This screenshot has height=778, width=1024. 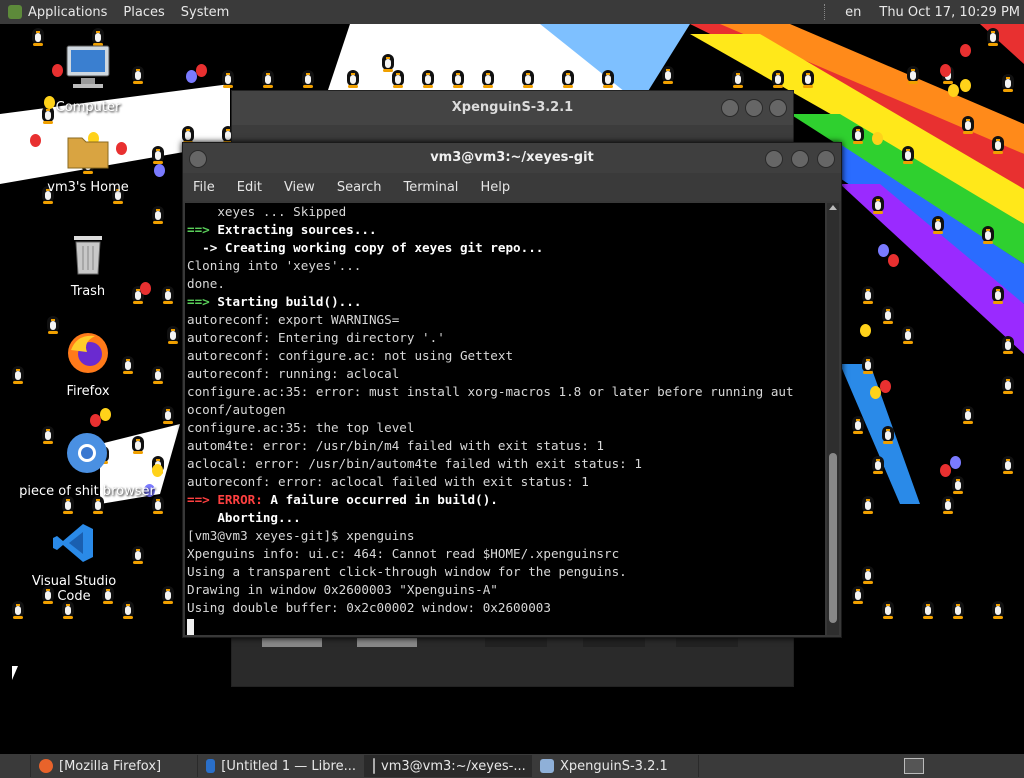 I want to click on window-icon, so click(x=547, y=766).